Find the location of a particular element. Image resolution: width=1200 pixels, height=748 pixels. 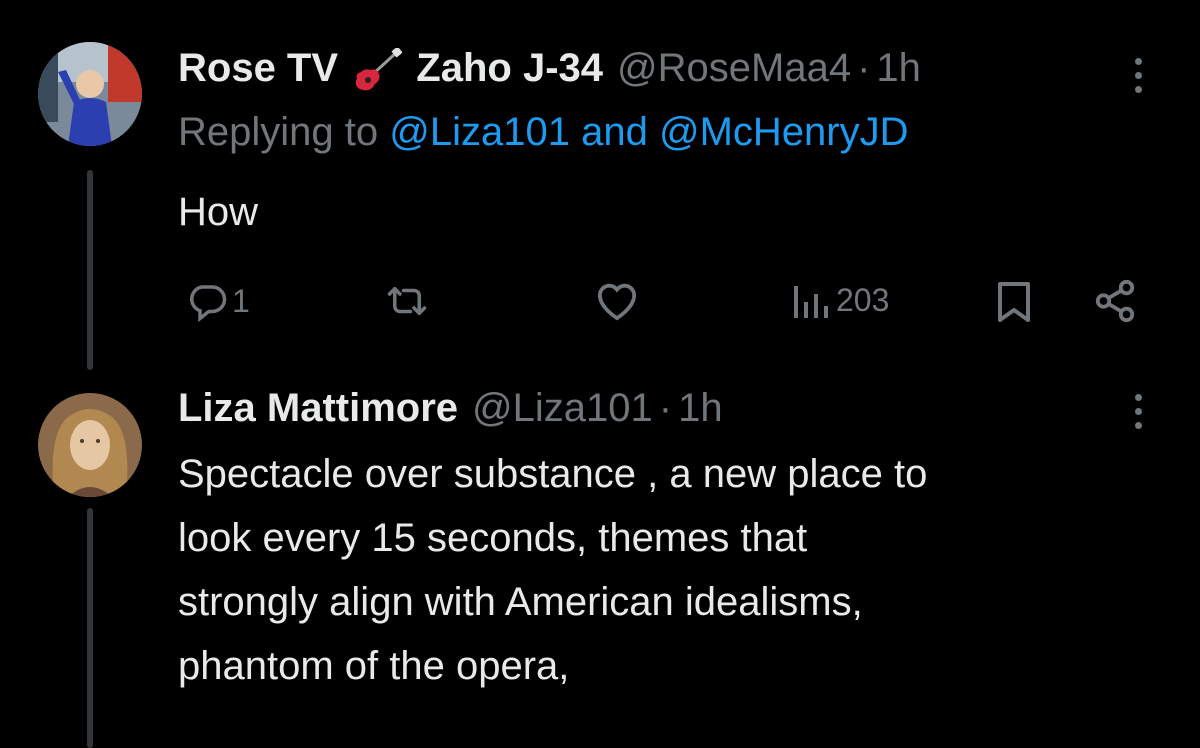

display-name: Rose TV Zaho J-34 is located at coordinates (390, 69).